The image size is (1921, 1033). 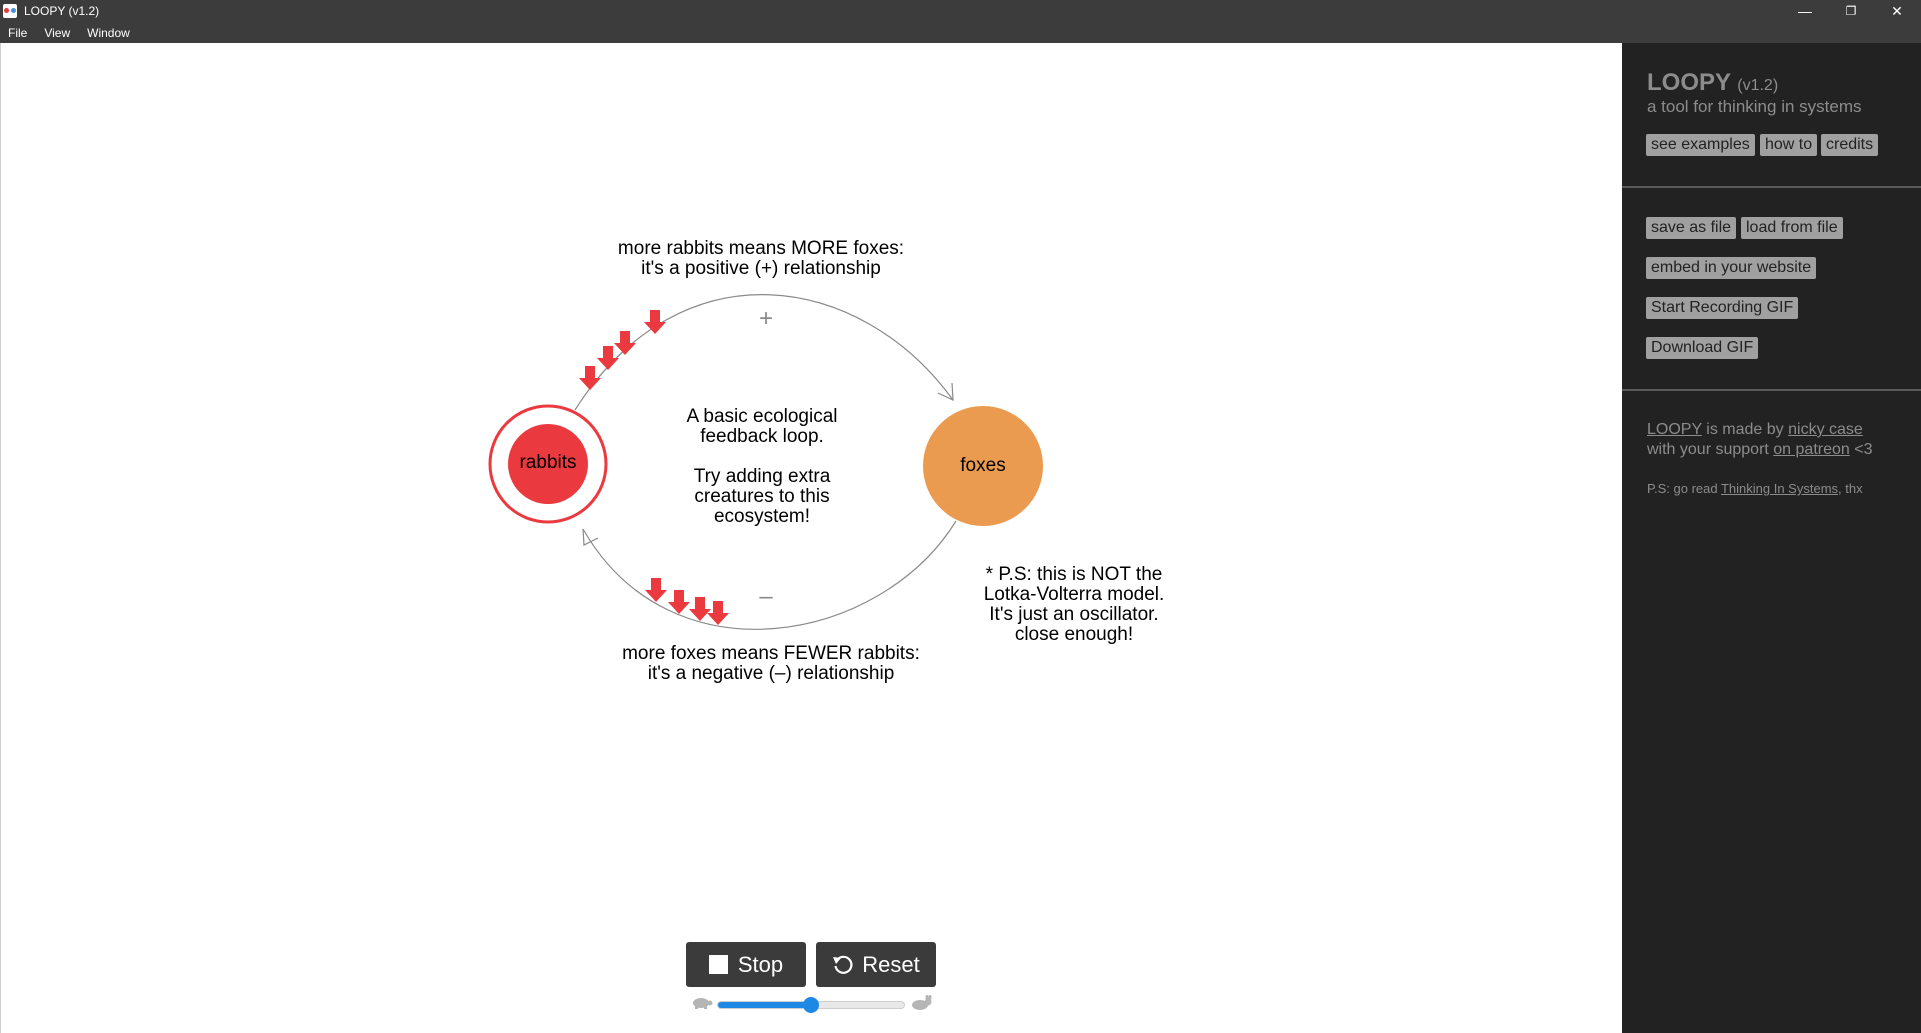 What do you see at coordinates (960, 32) in the screenshot?
I see `menu-bar: File View Window` at bounding box center [960, 32].